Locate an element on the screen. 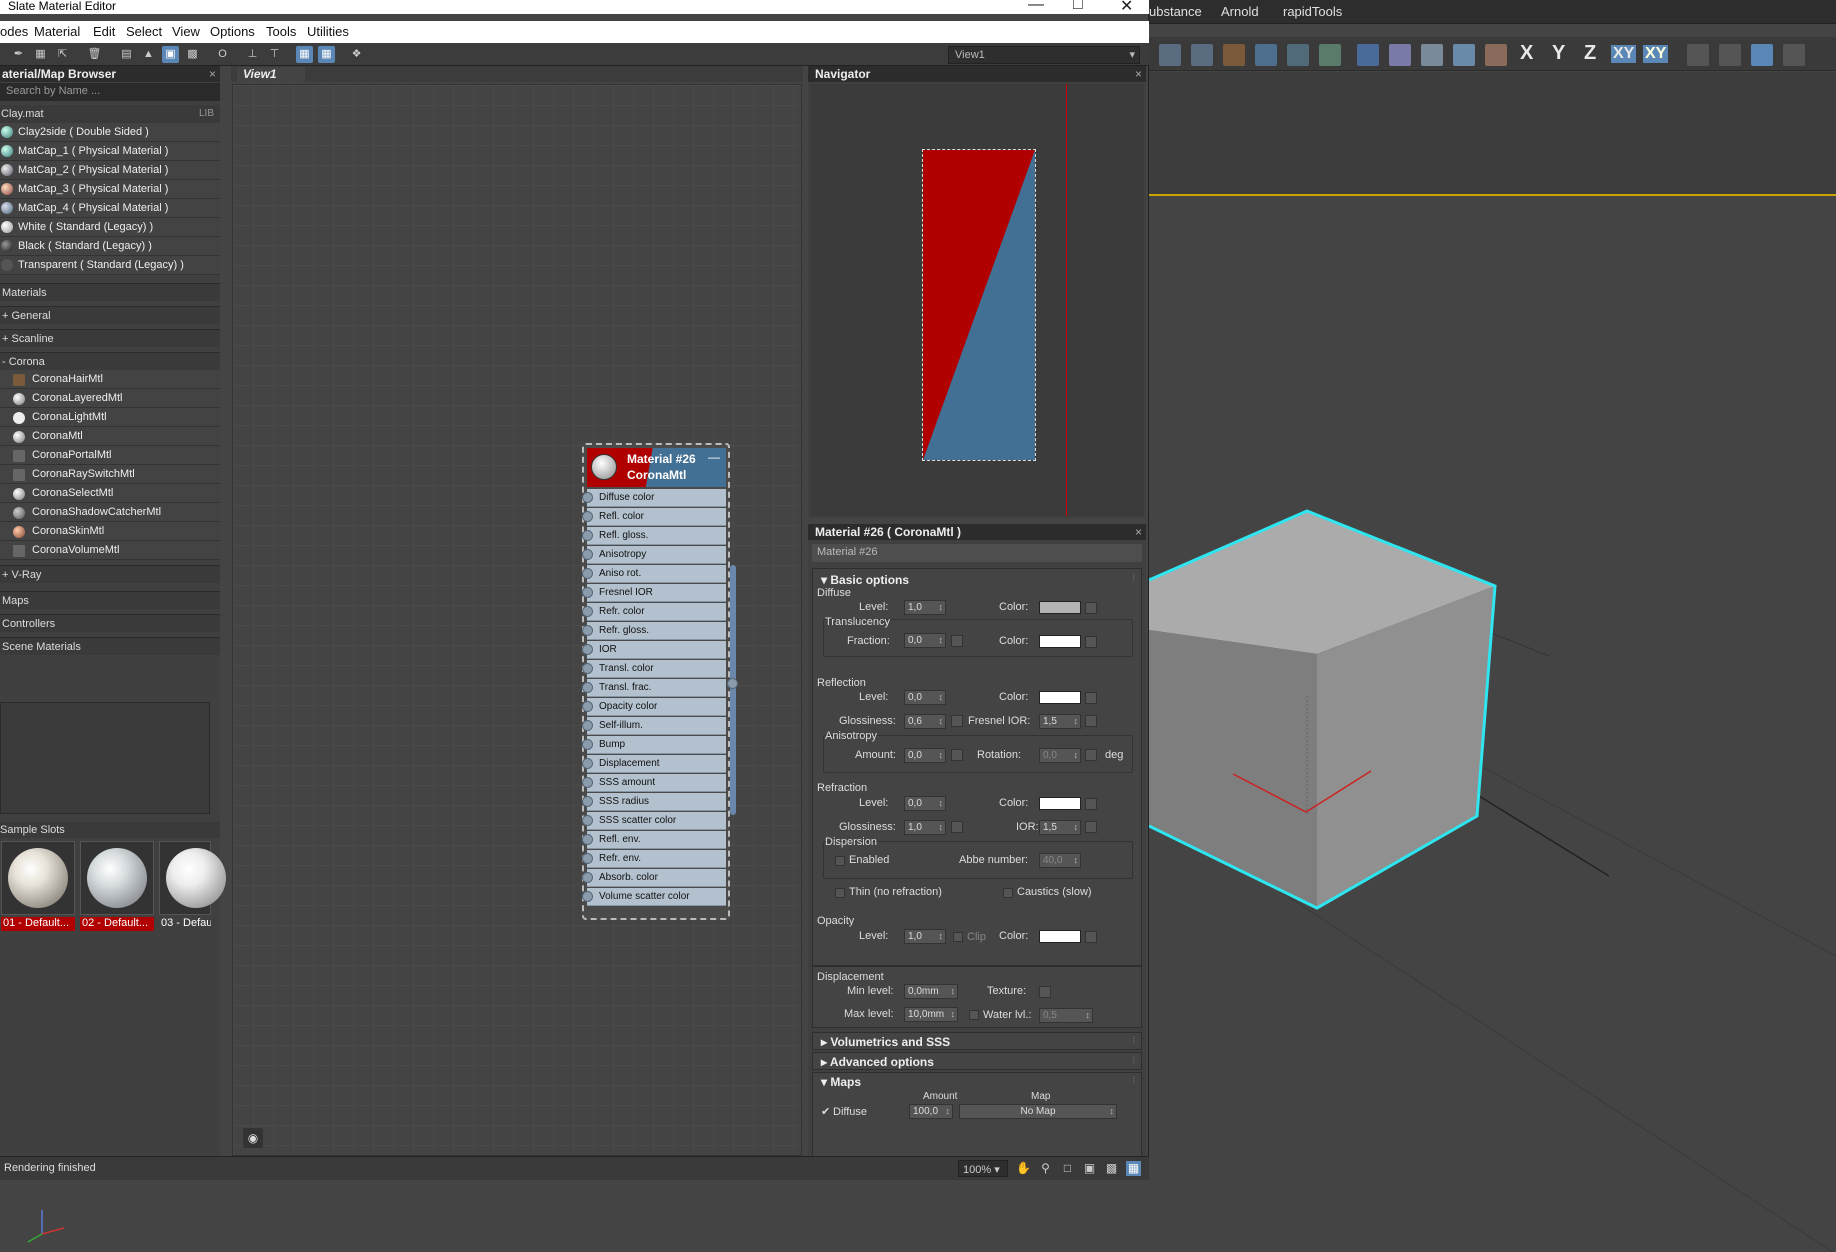  diffuse-map-button is located at coordinates (1091, 608).